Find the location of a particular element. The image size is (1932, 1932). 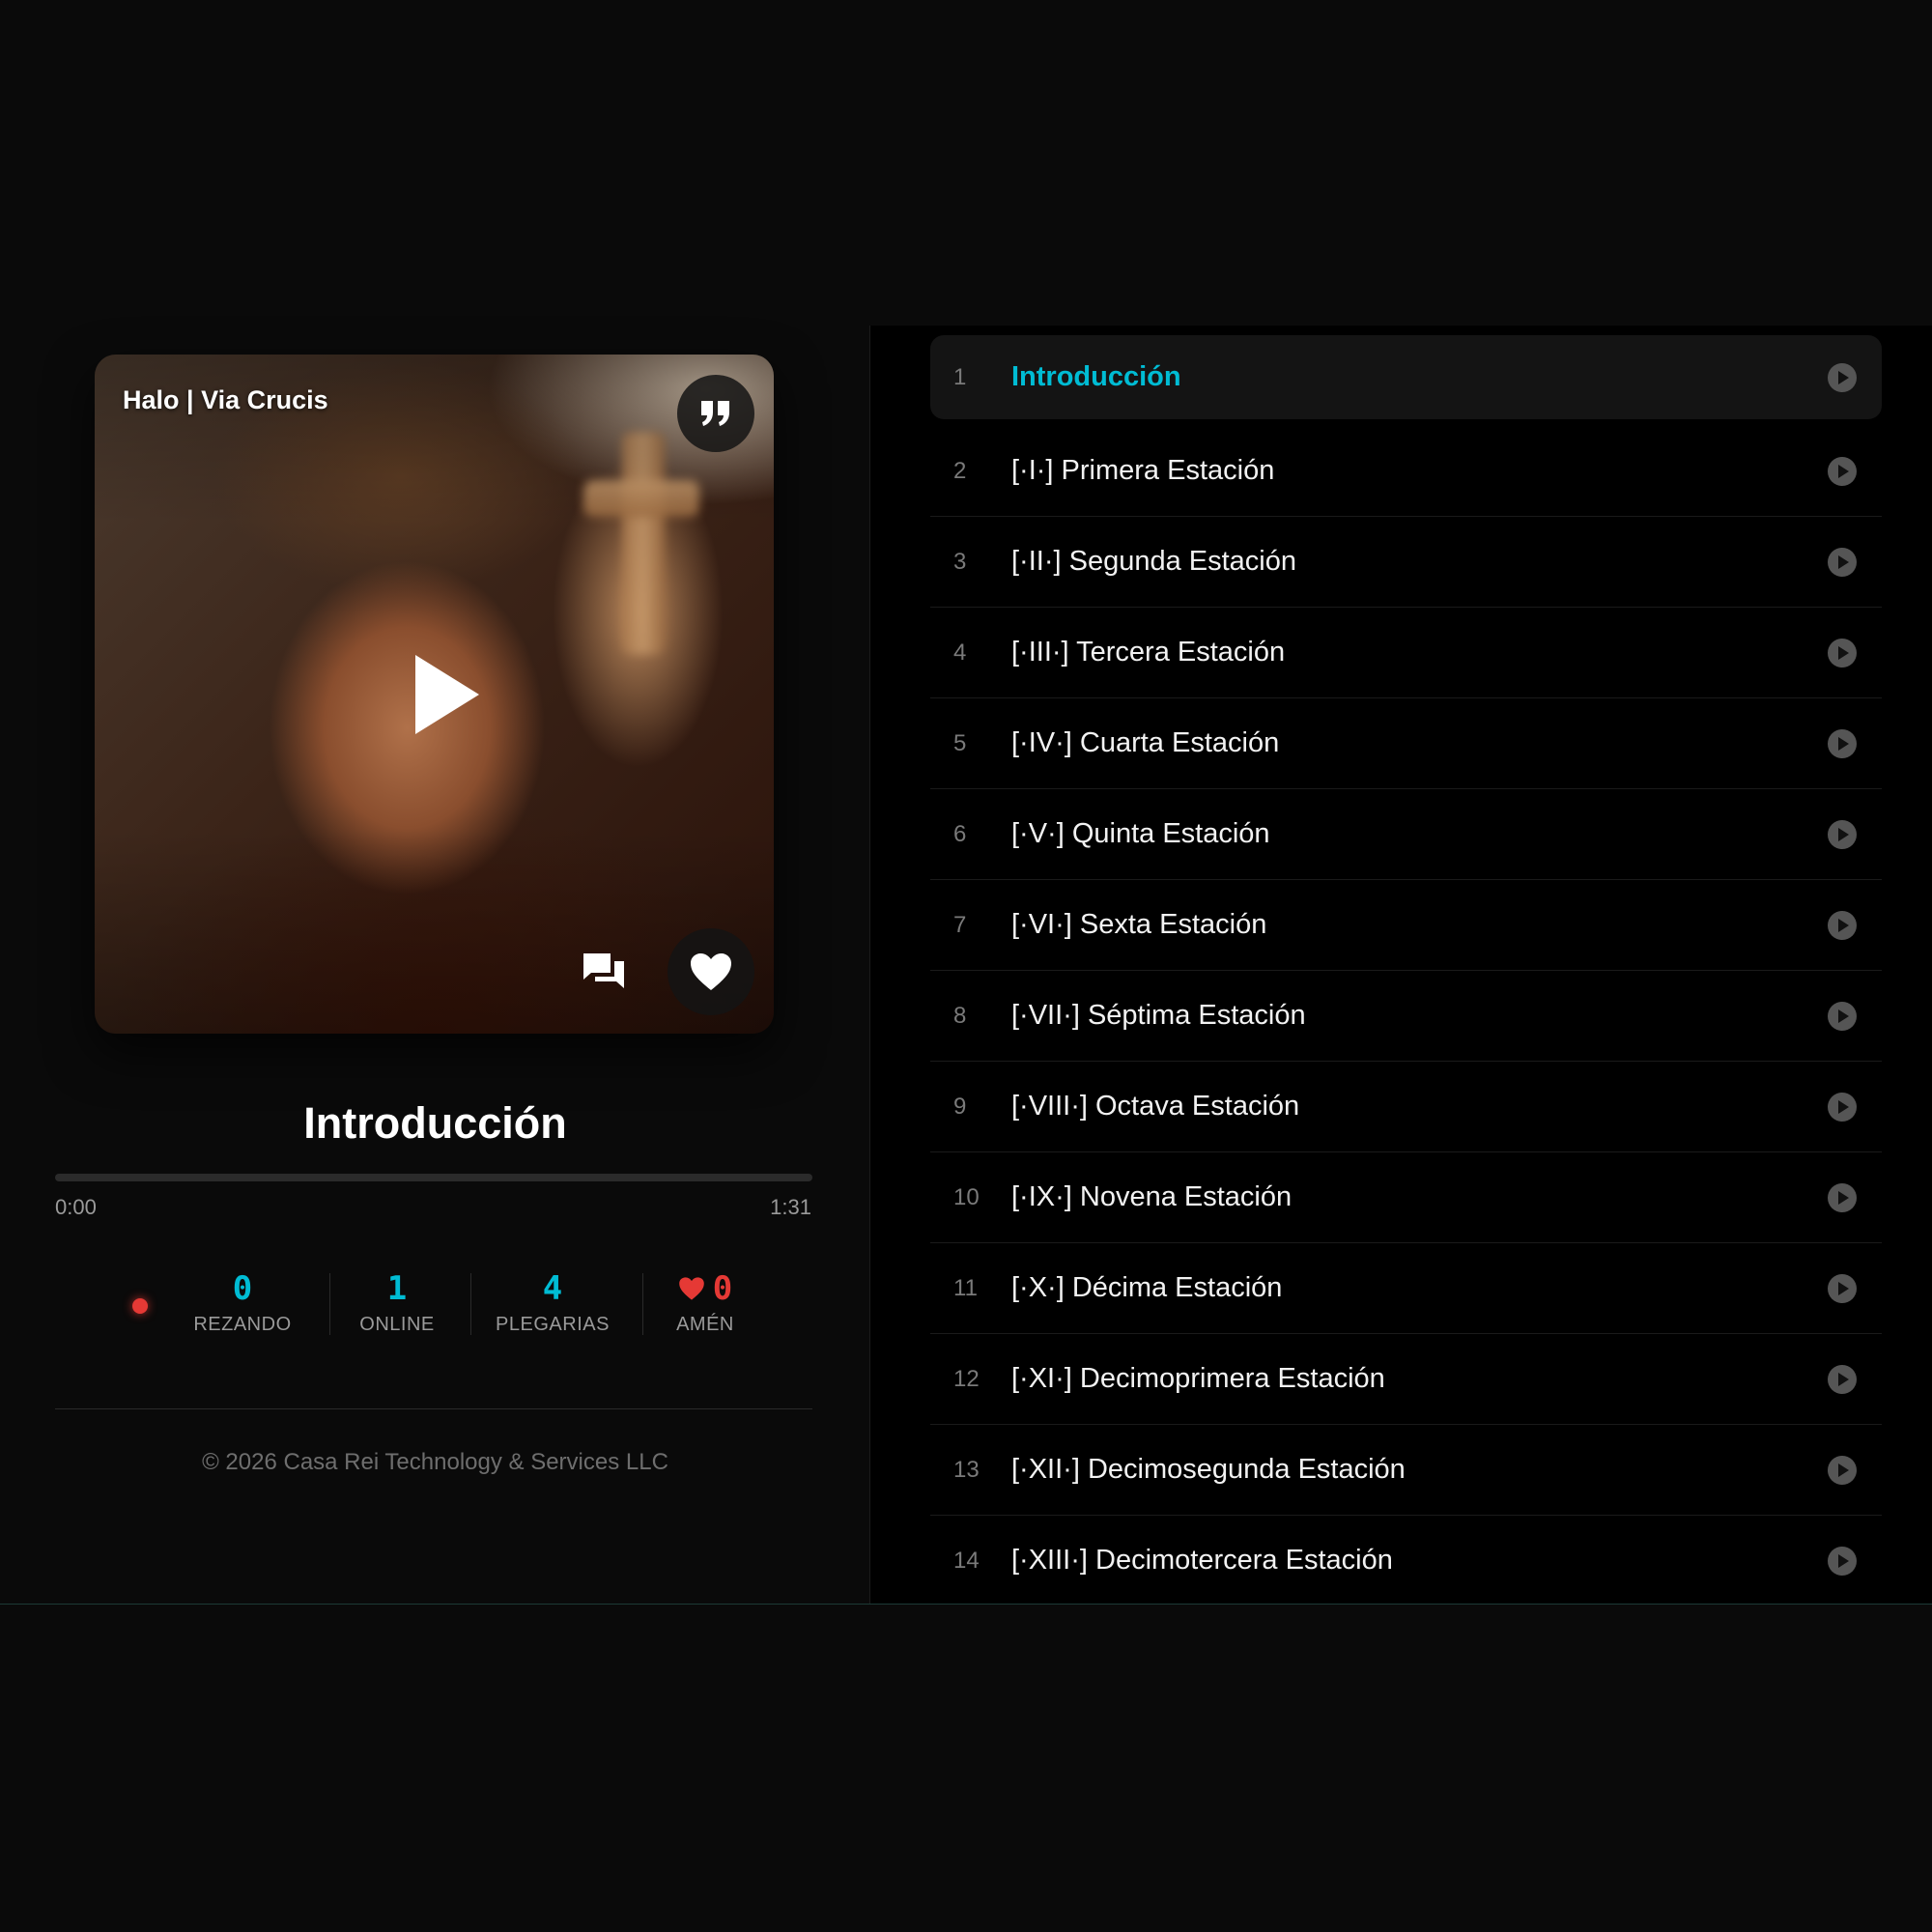

track-number: 7 is located at coordinates (960, 924).